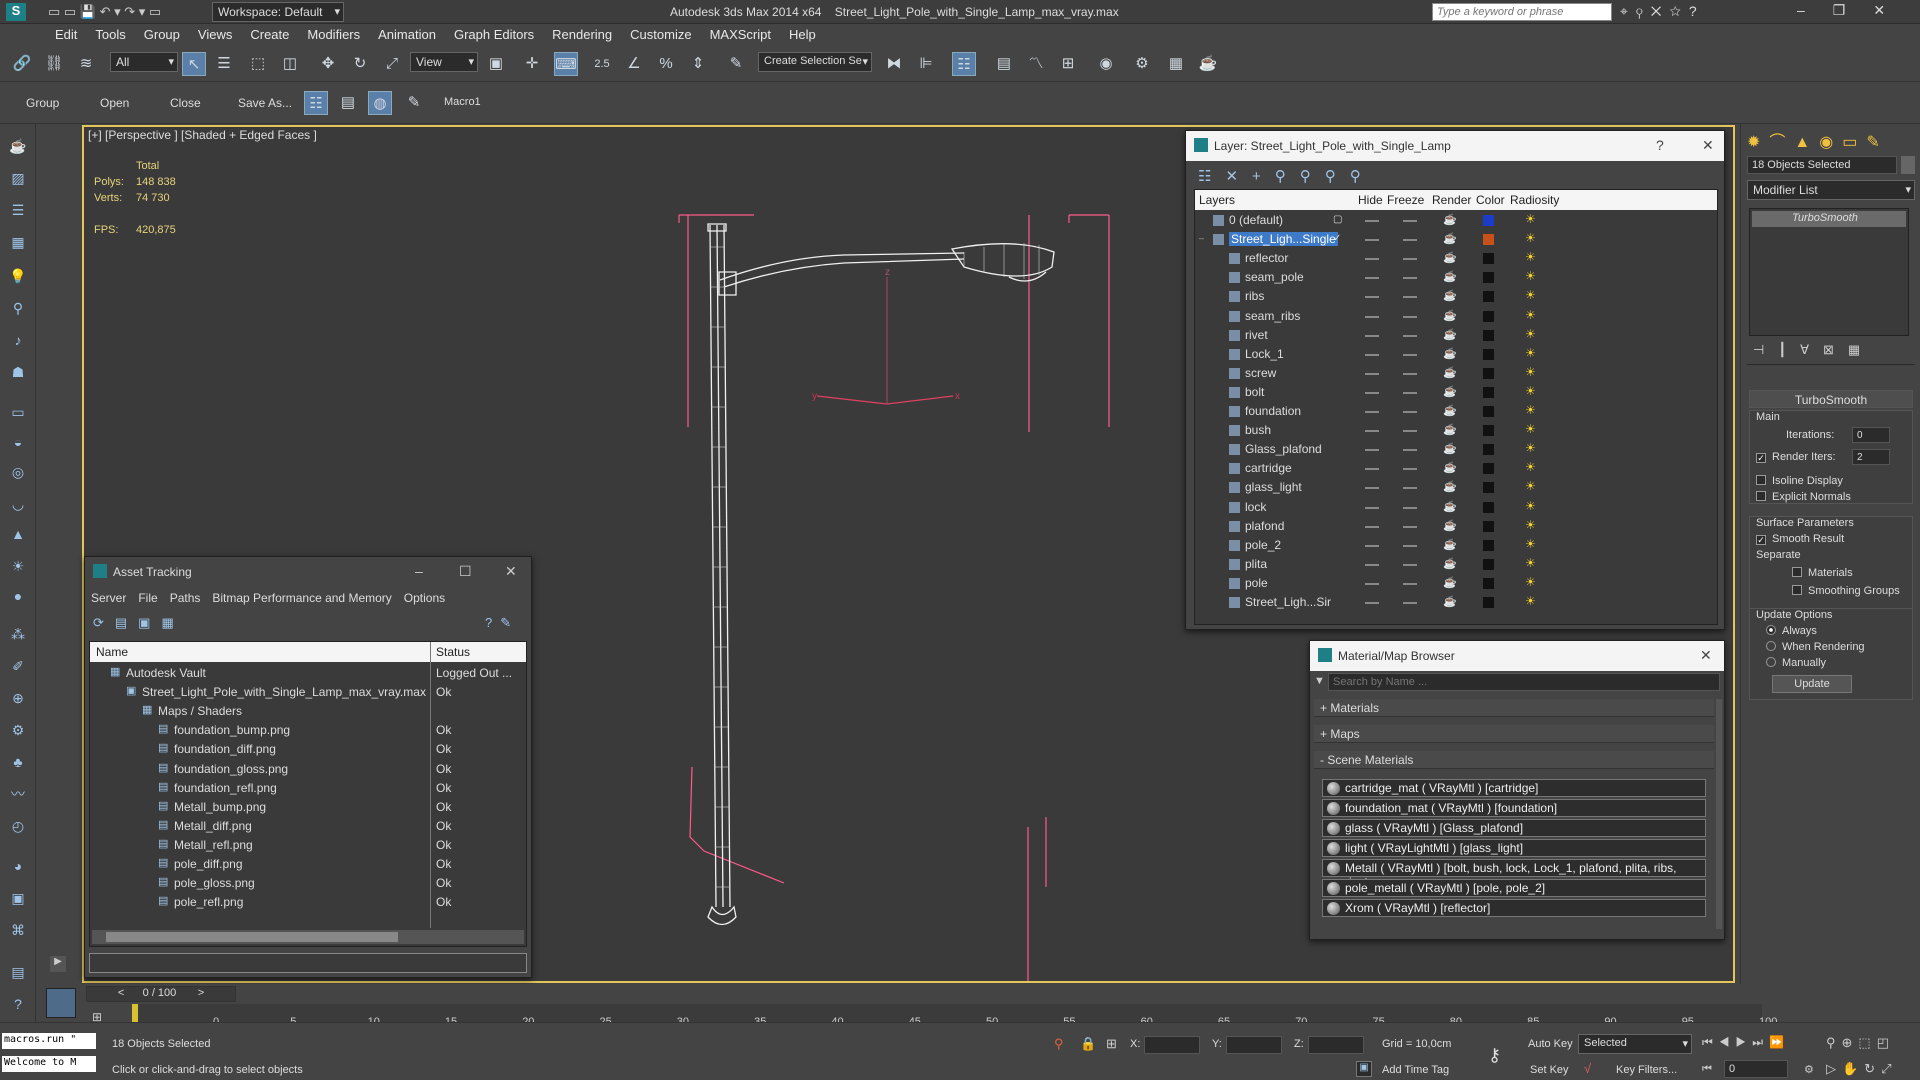 This screenshot has width=1920, height=1080. What do you see at coordinates (634, 64) in the screenshot?
I see `angle-snap-icon: ∠` at bounding box center [634, 64].